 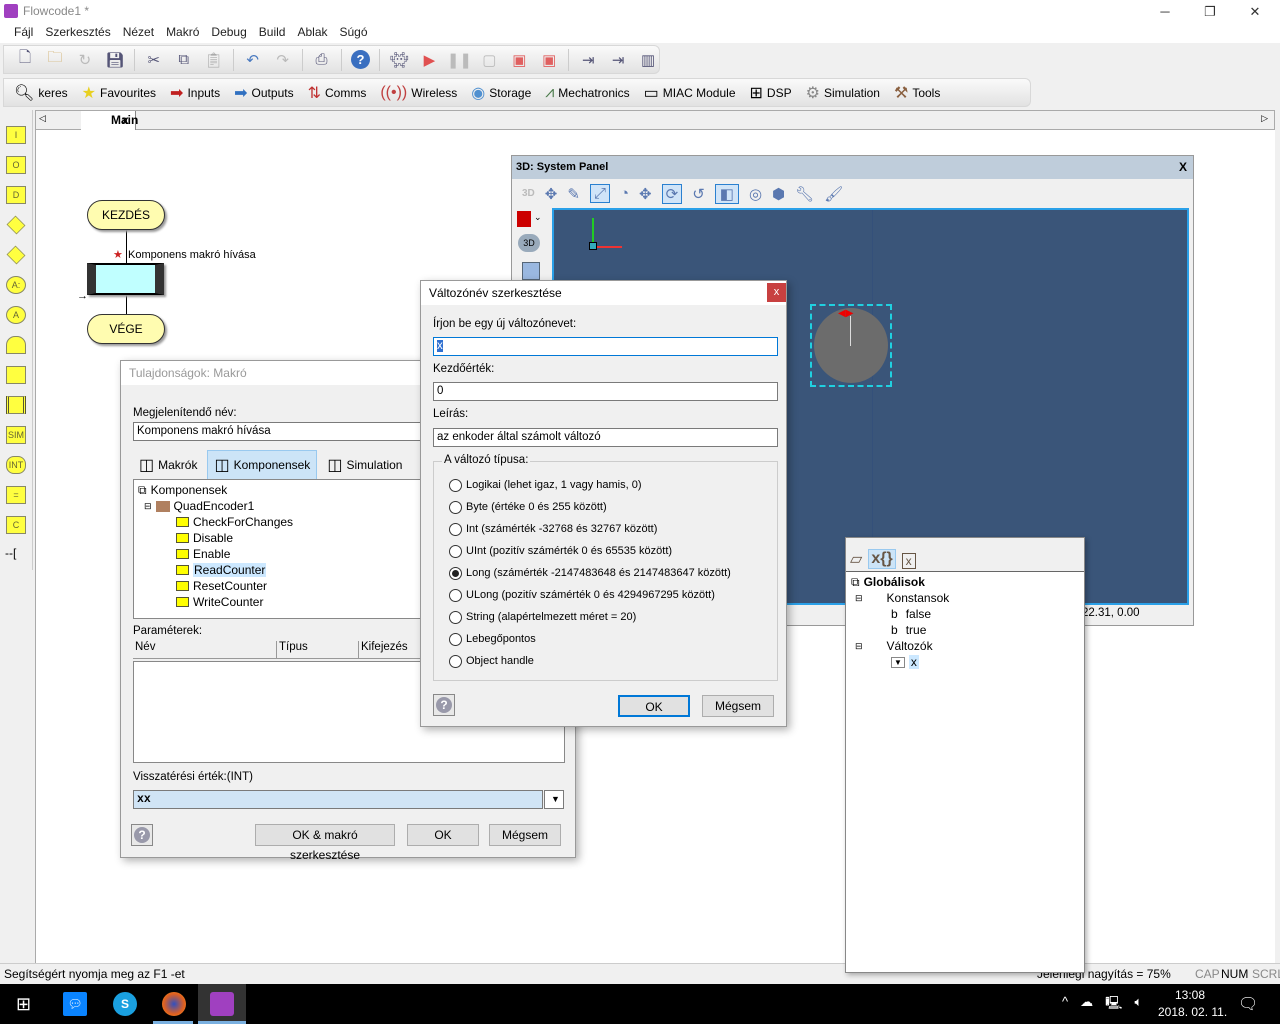 I want to click on pencil-icon: ✎, so click(x=573, y=194).